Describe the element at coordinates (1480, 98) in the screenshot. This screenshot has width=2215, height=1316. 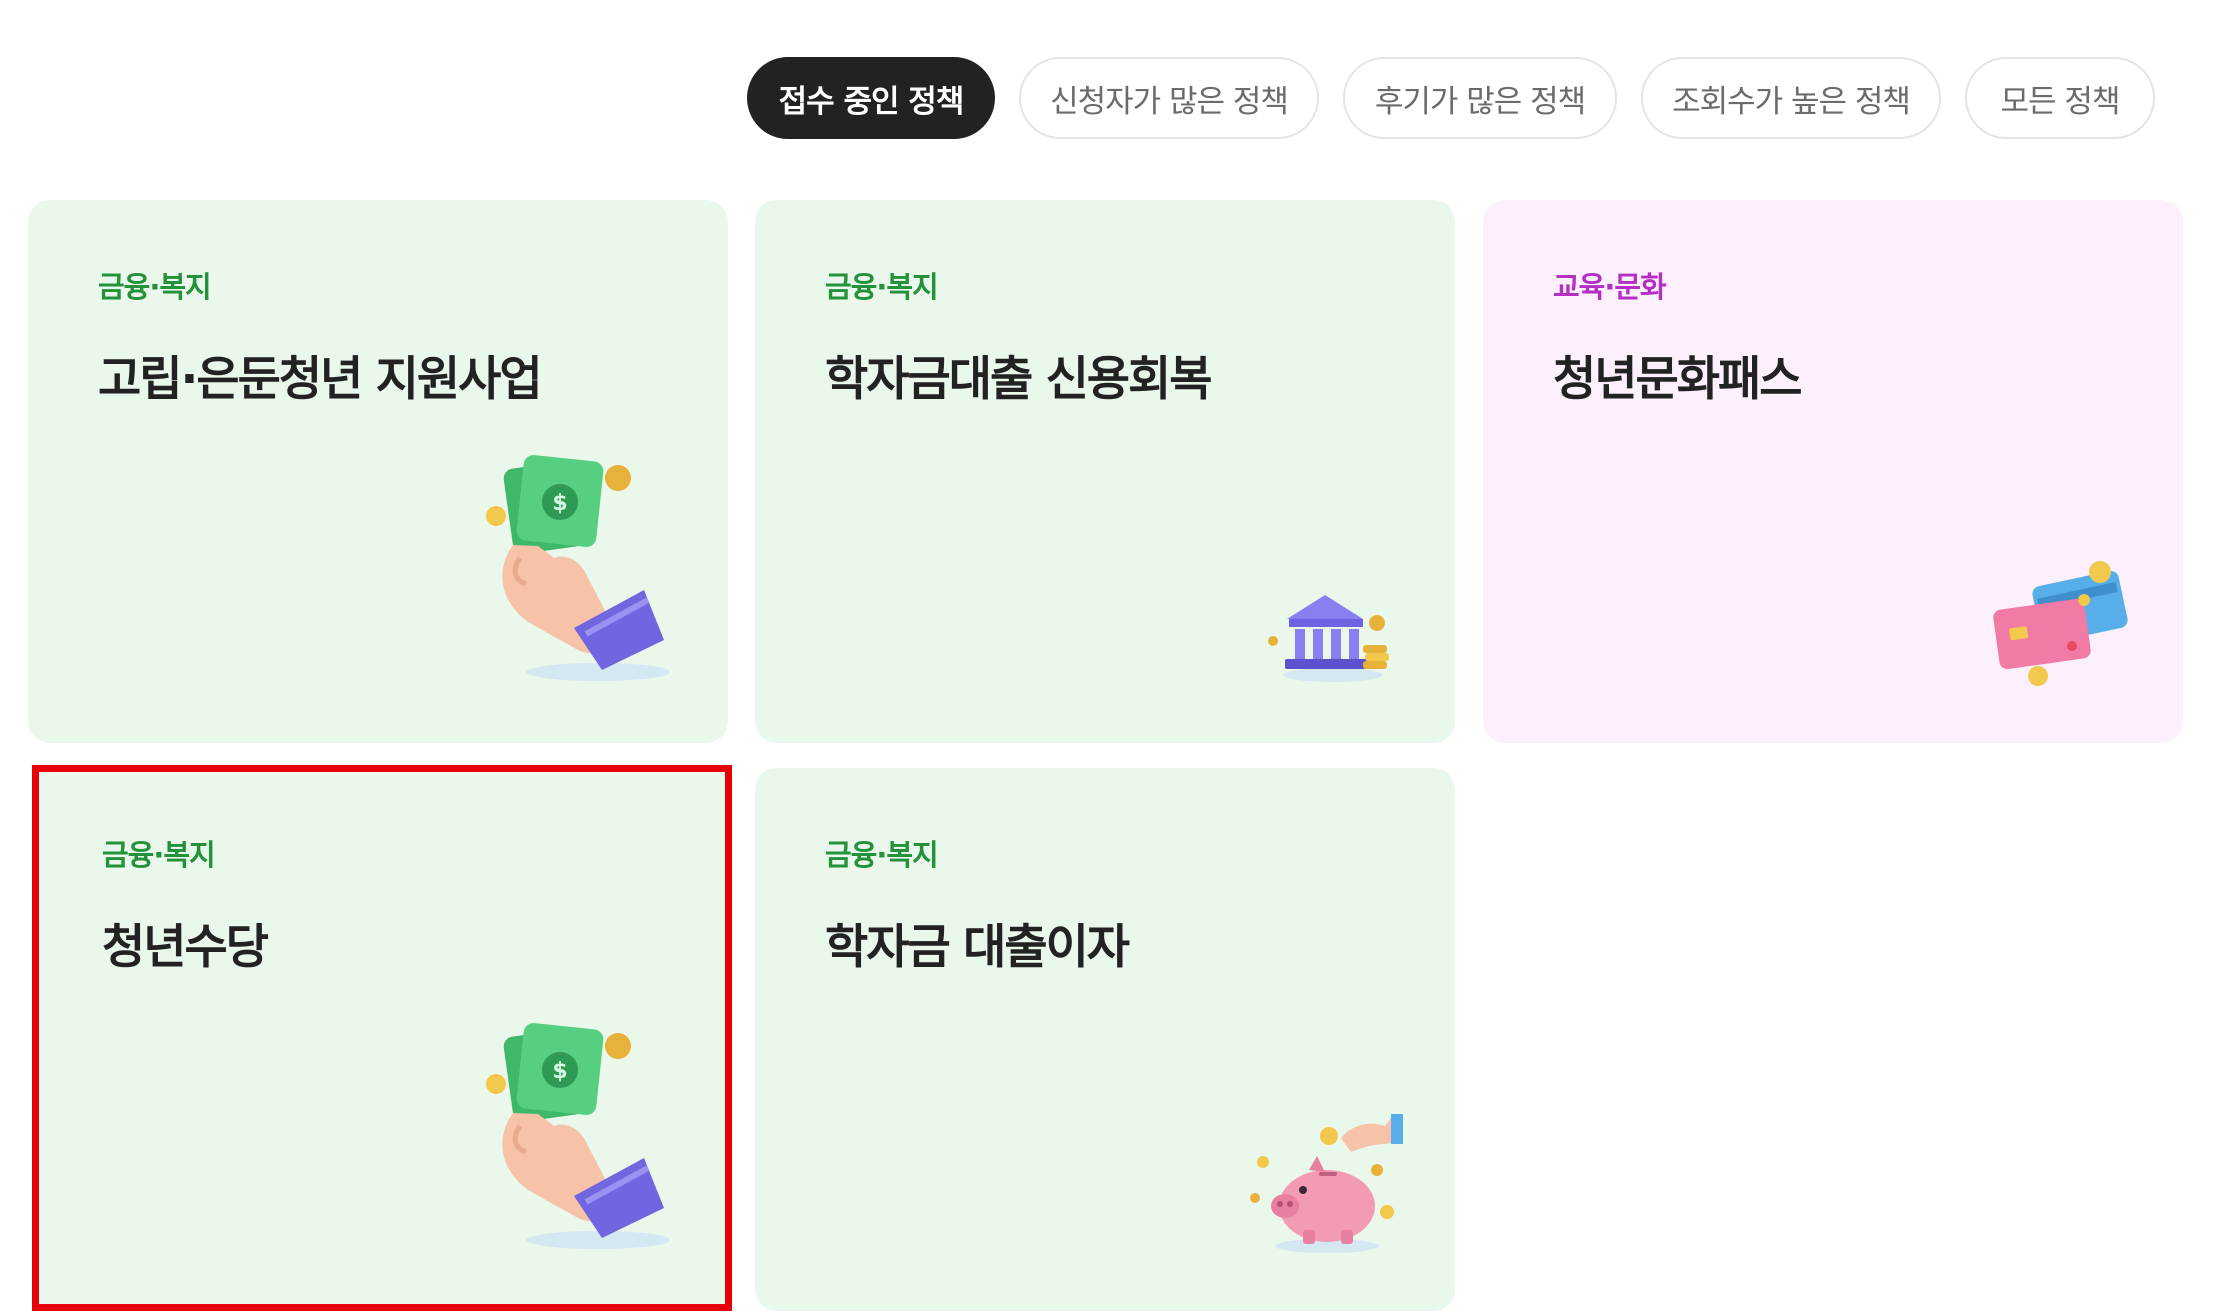
I see `filter-tab-most-reviews: 후기가 많은 정책` at that location.